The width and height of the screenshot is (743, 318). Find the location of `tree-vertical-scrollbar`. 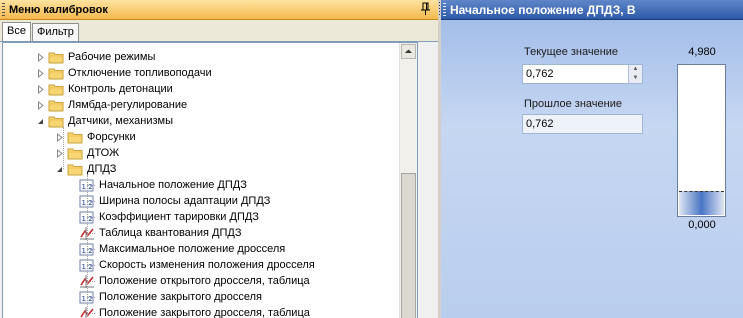

tree-vertical-scrollbar is located at coordinates (408, 180).